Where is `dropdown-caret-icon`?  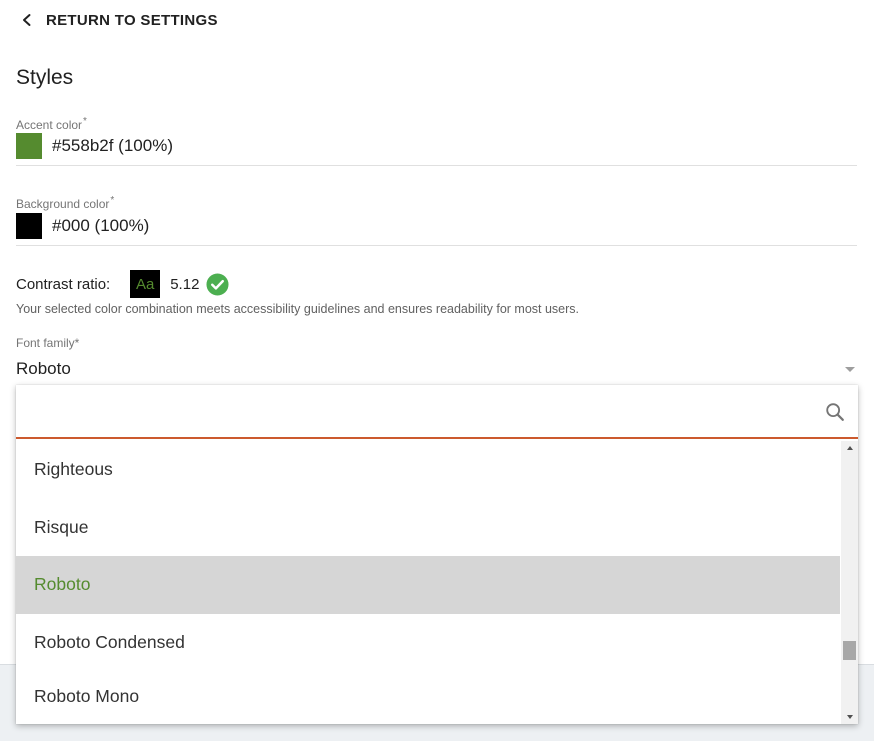 dropdown-caret-icon is located at coordinates (850, 369).